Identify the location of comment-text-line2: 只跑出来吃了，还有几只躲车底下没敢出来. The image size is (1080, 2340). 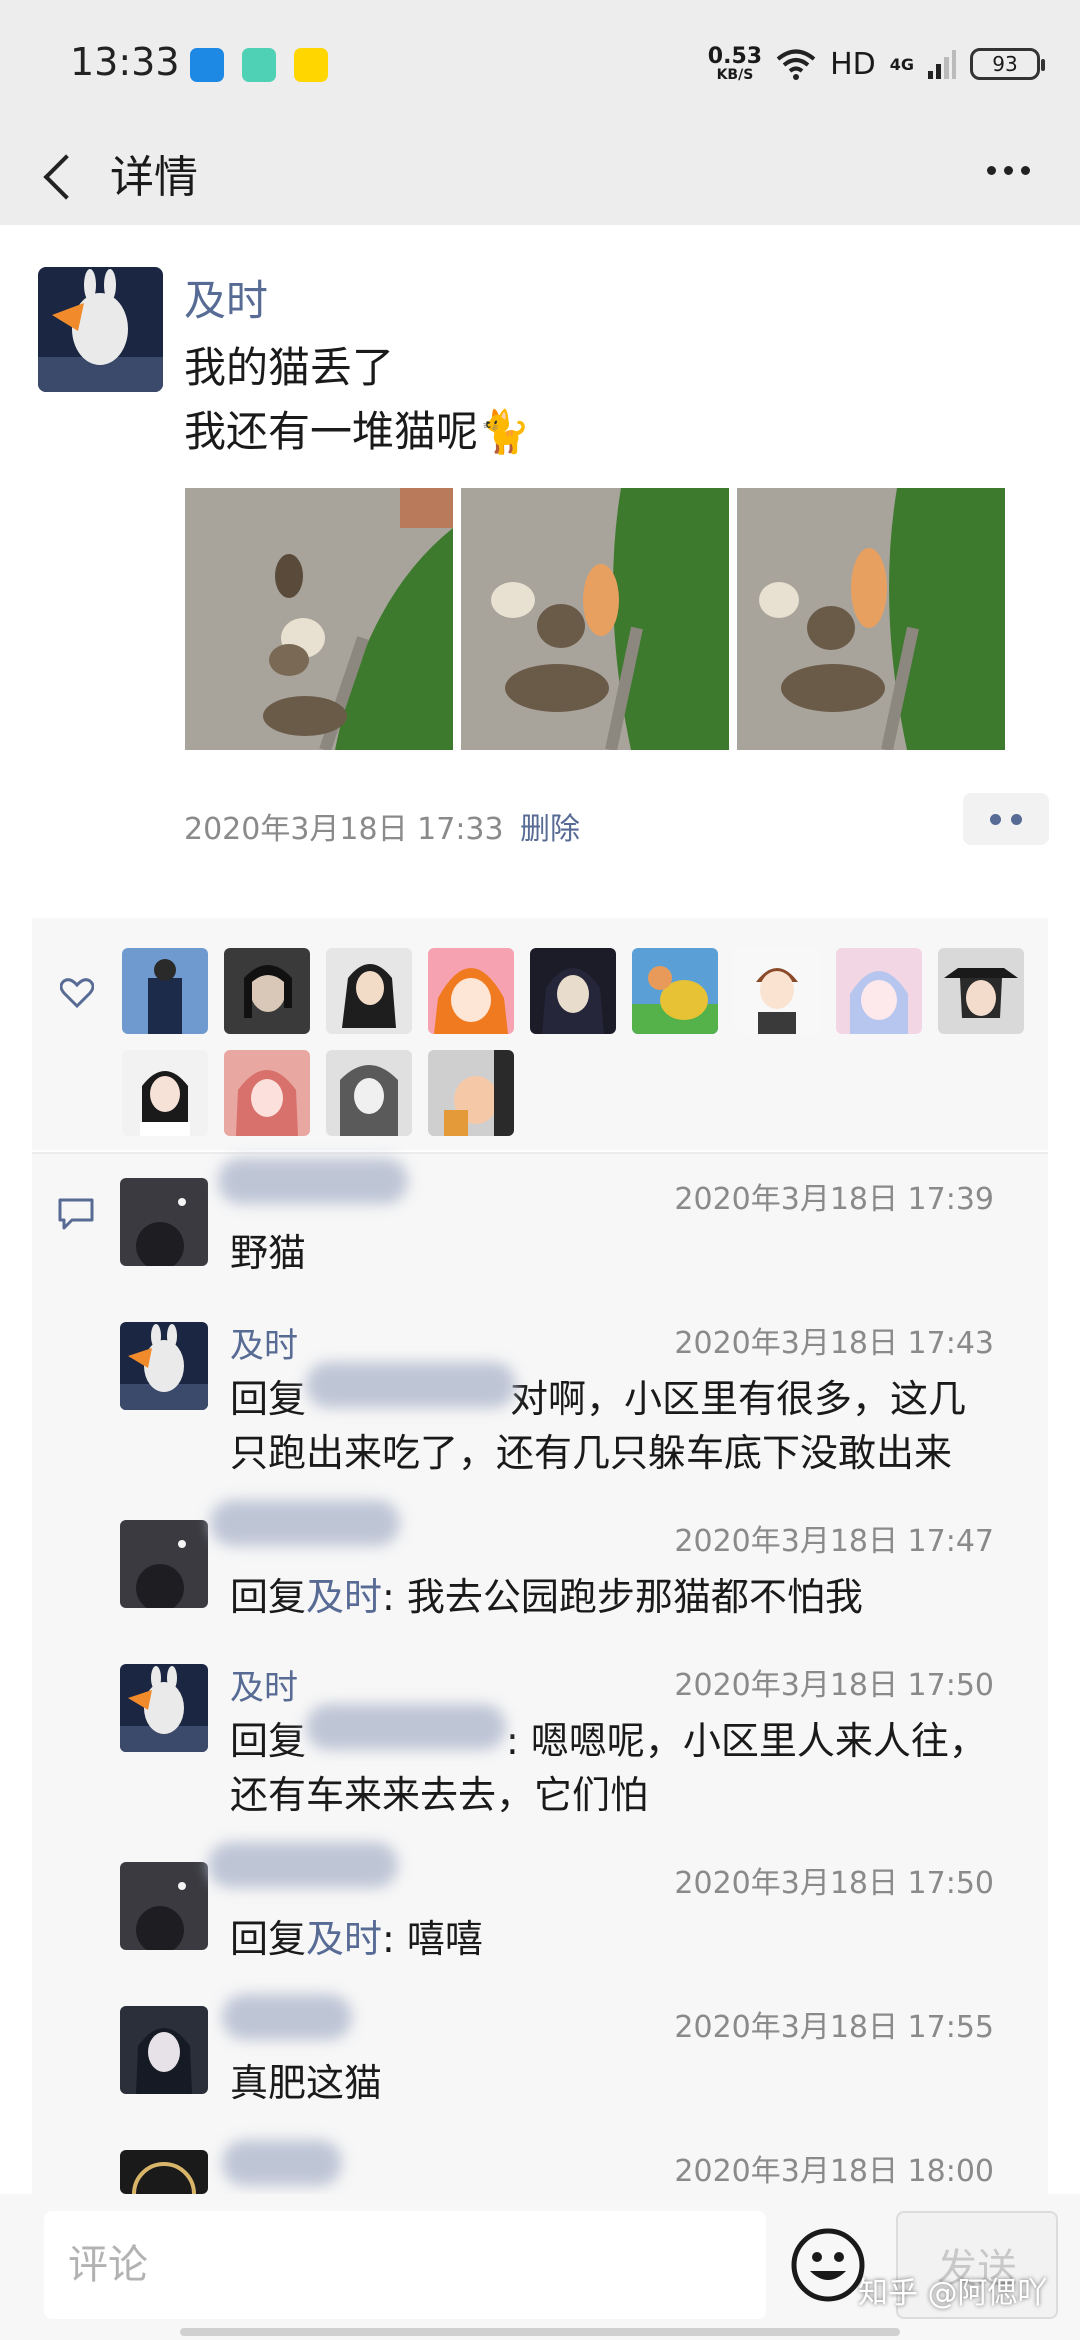
(591, 1453).